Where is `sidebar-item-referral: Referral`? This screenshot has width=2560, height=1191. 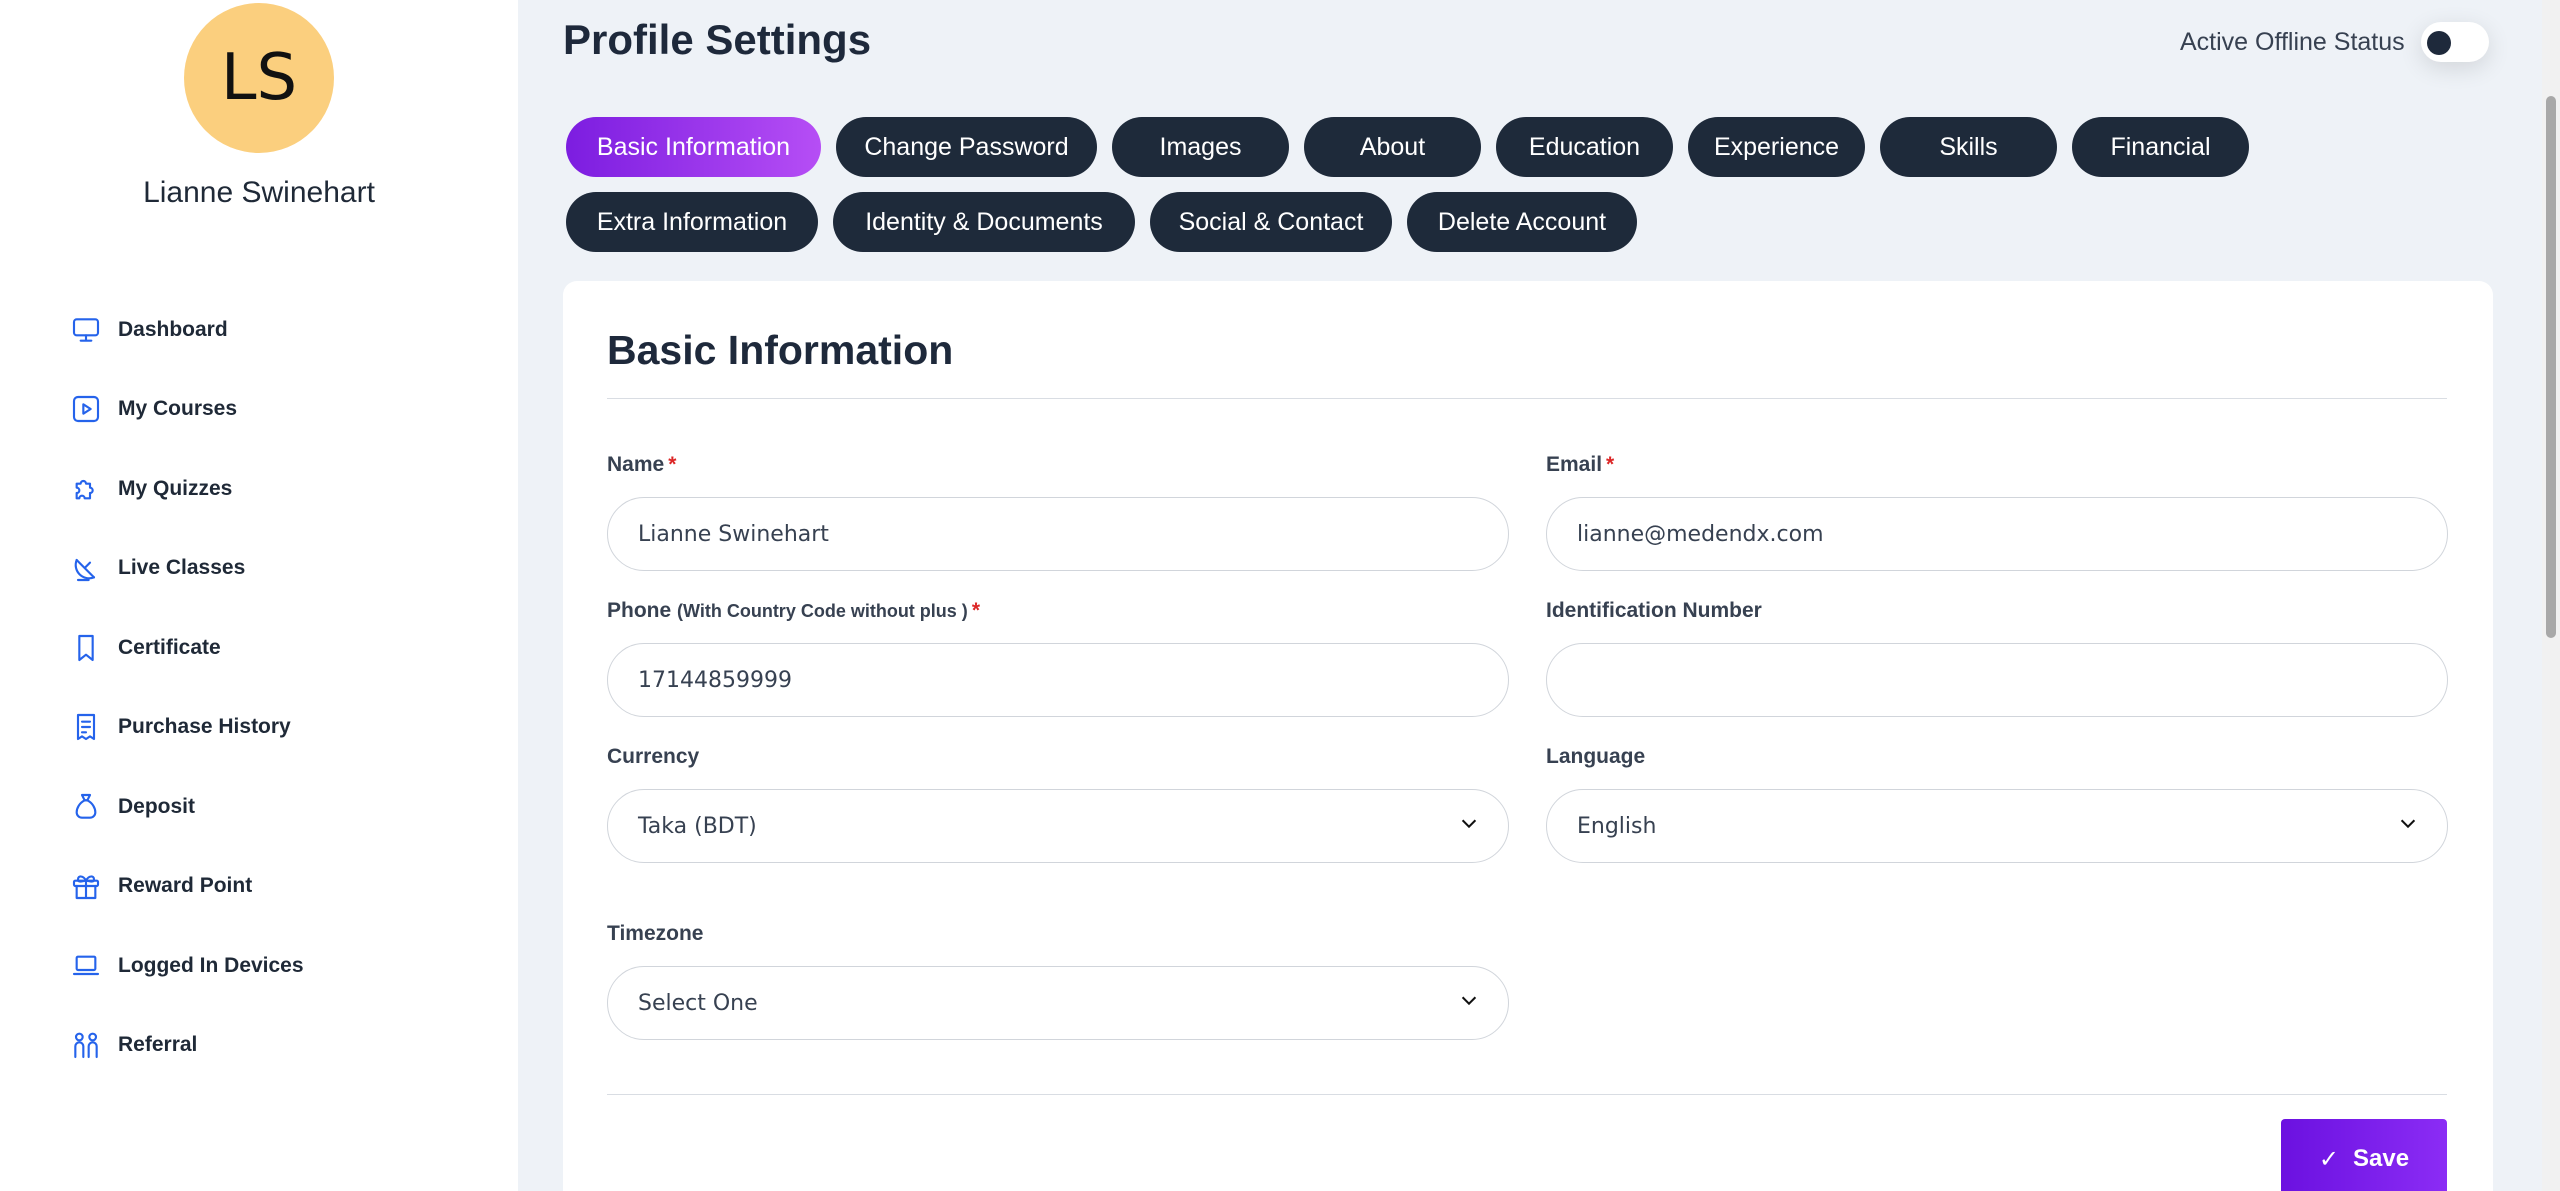
sidebar-item-referral: Referral is located at coordinates (186, 1046).